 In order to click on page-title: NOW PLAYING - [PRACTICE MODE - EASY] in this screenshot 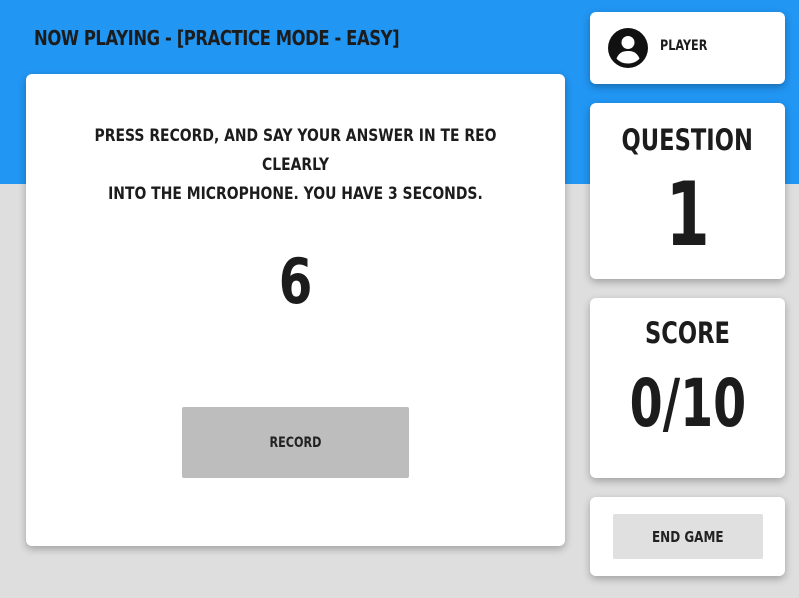, I will do `click(217, 38)`.